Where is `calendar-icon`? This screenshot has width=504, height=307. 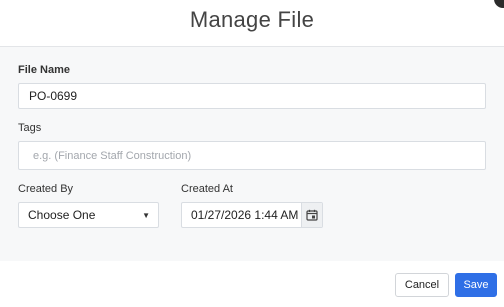 calendar-icon is located at coordinates (311, 215).